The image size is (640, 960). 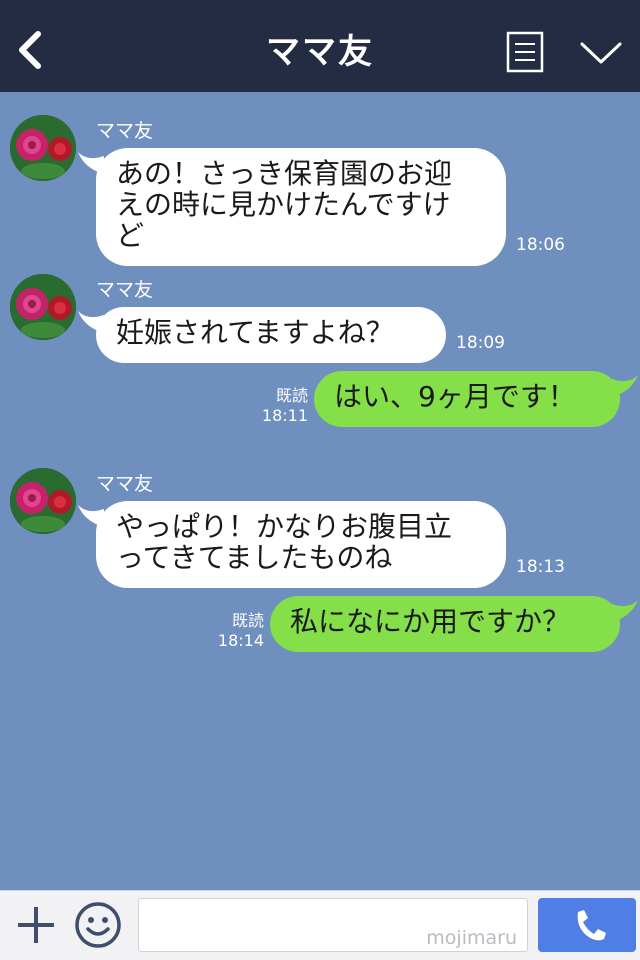 What do you see at coordinates (333, 925) in the screenshot?
I see `message-input: mojimaru` at bounding box center [333, 925].